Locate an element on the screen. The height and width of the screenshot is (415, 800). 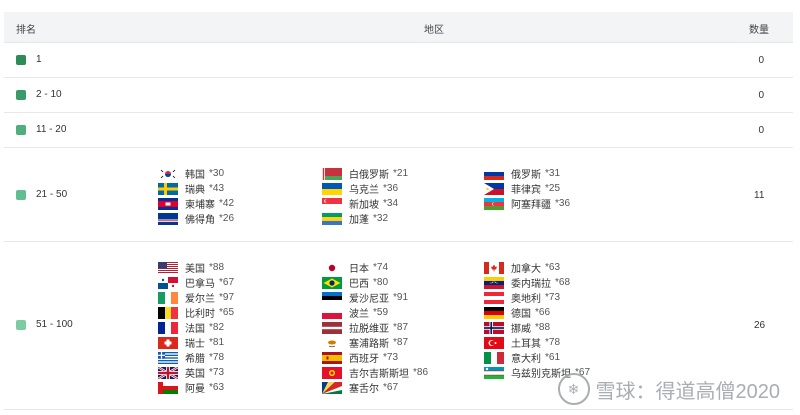
watermark: ❄ 雪球：得道高僧2020 is located at coordinates (669, 389).